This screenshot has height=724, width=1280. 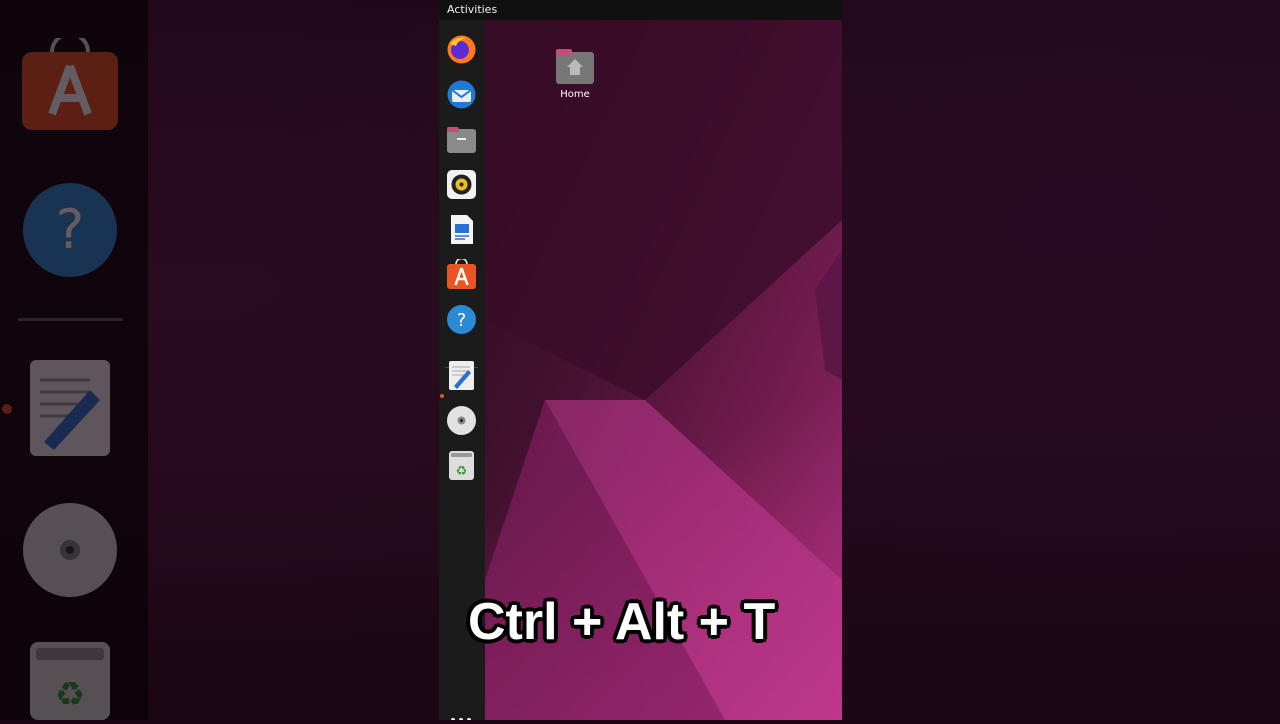 I want to click on rhythmbox-icon, so click(x=461, y=184).